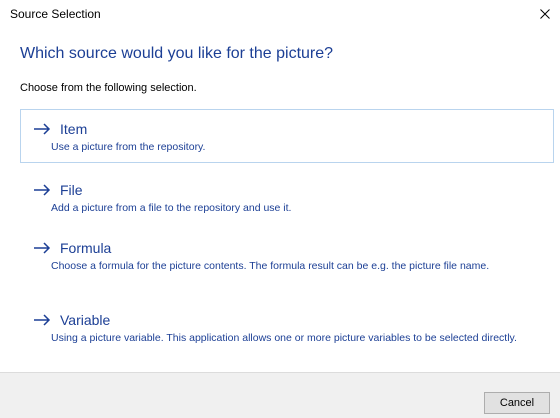 The width and height of the screenshot is (560, 418). I want to click on cancel-button: Cancel, so click(517, 403).